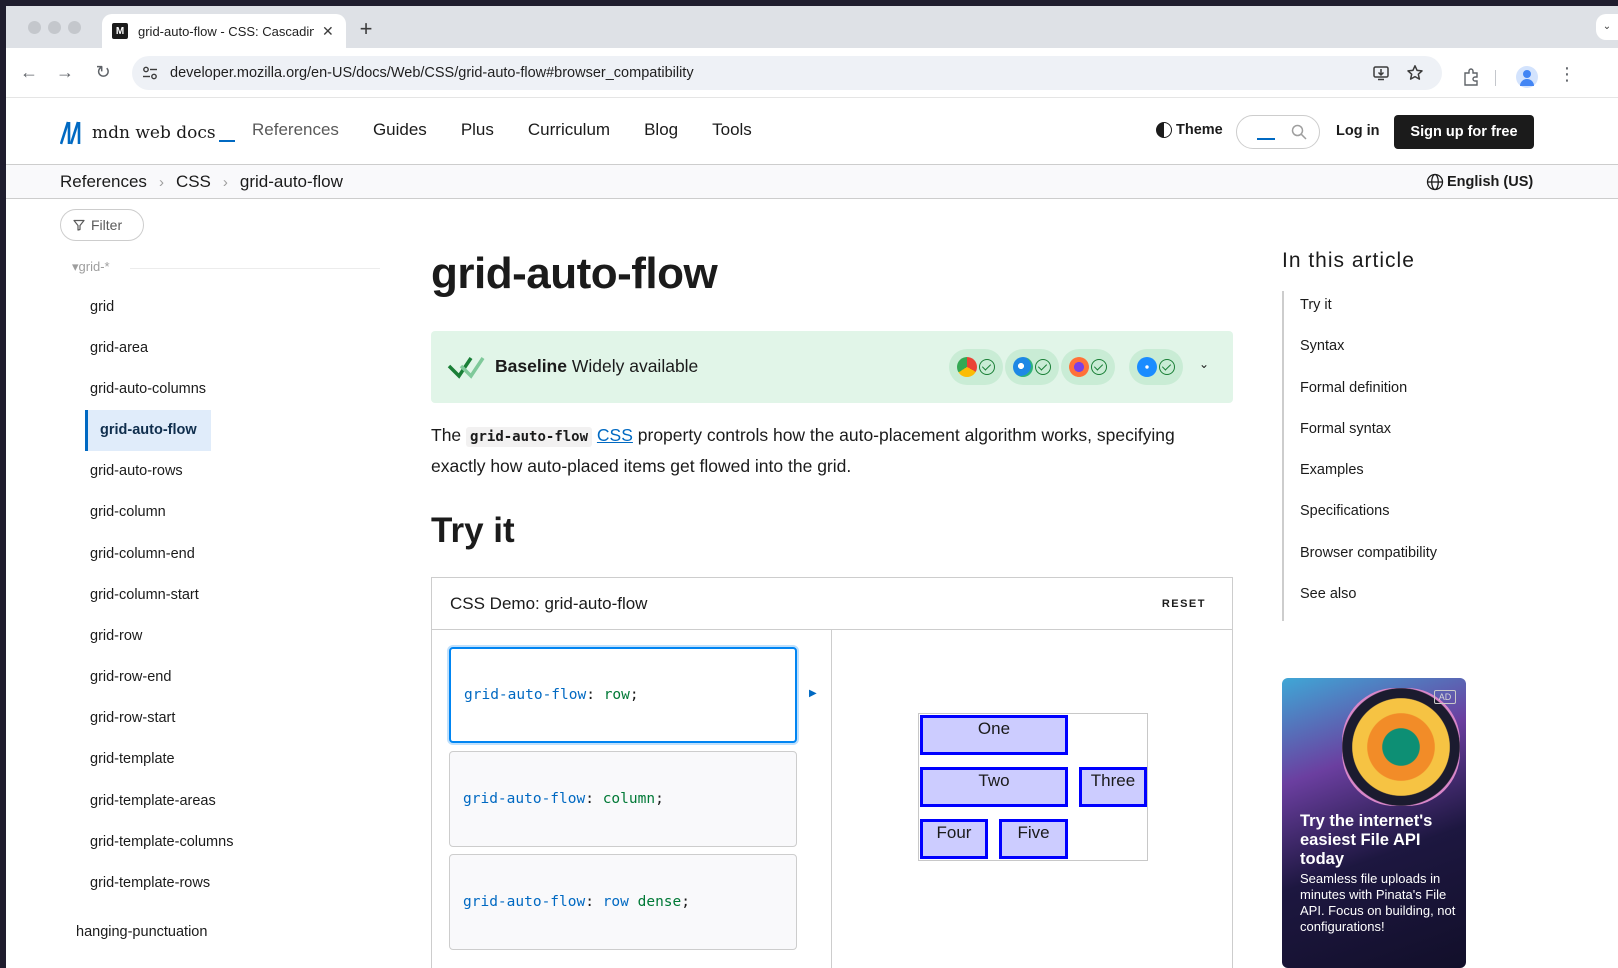 The image size is (1618, 968). I want to click on grid-container: One Two Three Four Five, so click(1033, 787).